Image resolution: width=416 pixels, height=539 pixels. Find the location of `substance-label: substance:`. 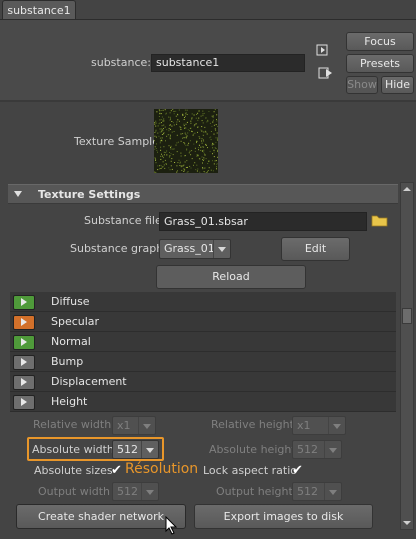

substance-label: substance: is located at coordinates (121, 62).